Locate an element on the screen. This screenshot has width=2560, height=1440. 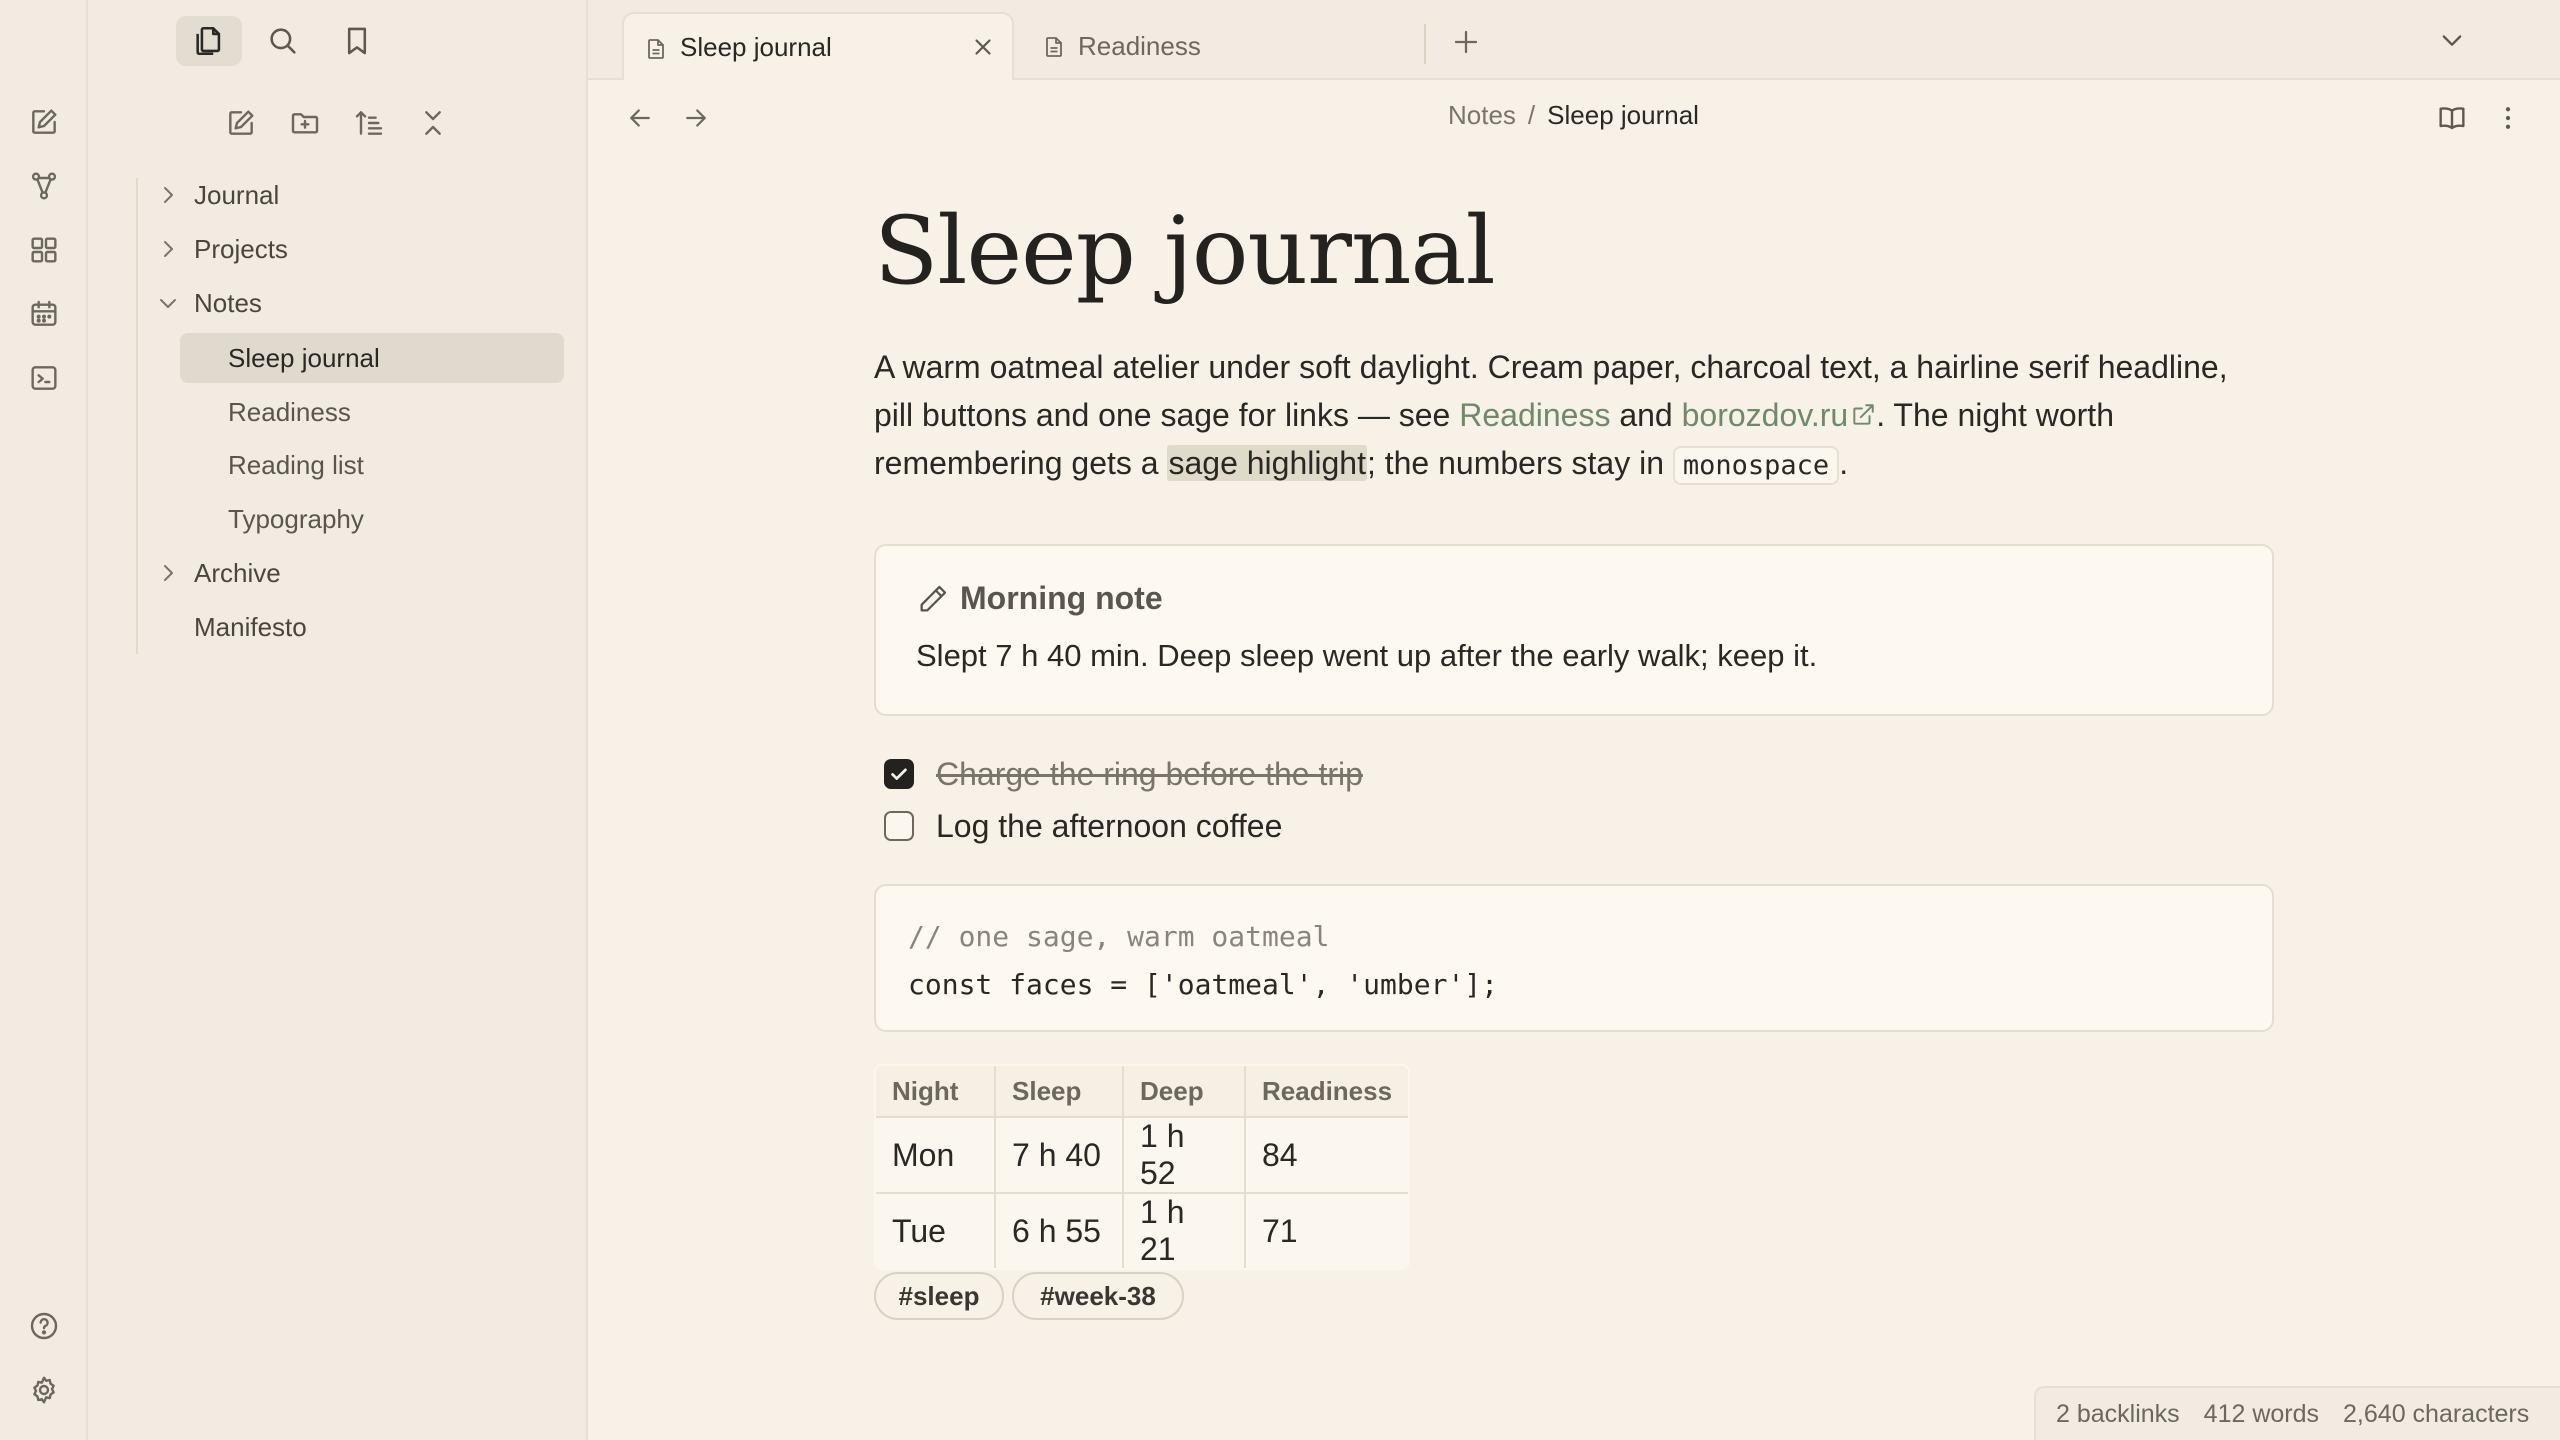
table-cell: Mon is located at coordinates (936, 1155).